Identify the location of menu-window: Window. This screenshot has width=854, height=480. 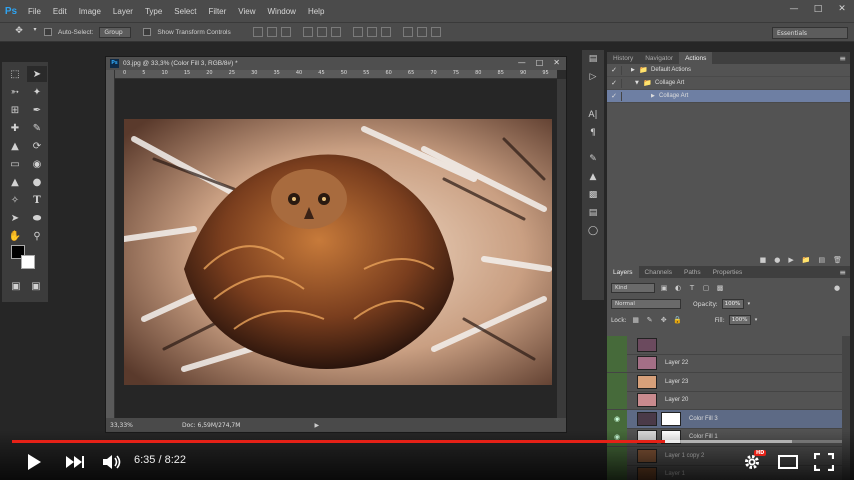
(282, 11).